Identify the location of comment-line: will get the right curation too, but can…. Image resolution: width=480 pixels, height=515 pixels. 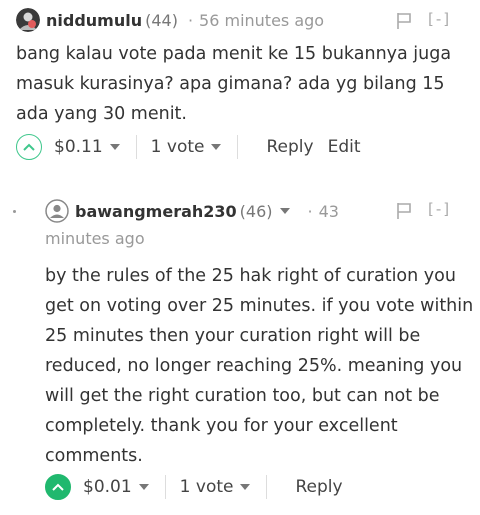
(242, 396).